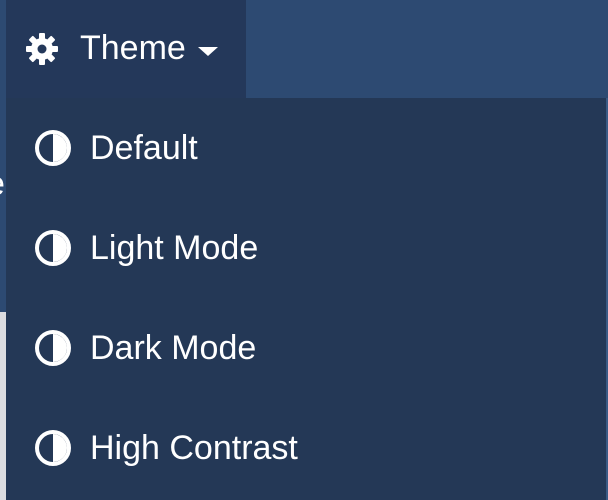  What do you see at coordinates (173, 348) in the screenshot?
I see `menu-item-label: Dark Mode` at bounding box center [173, 348].